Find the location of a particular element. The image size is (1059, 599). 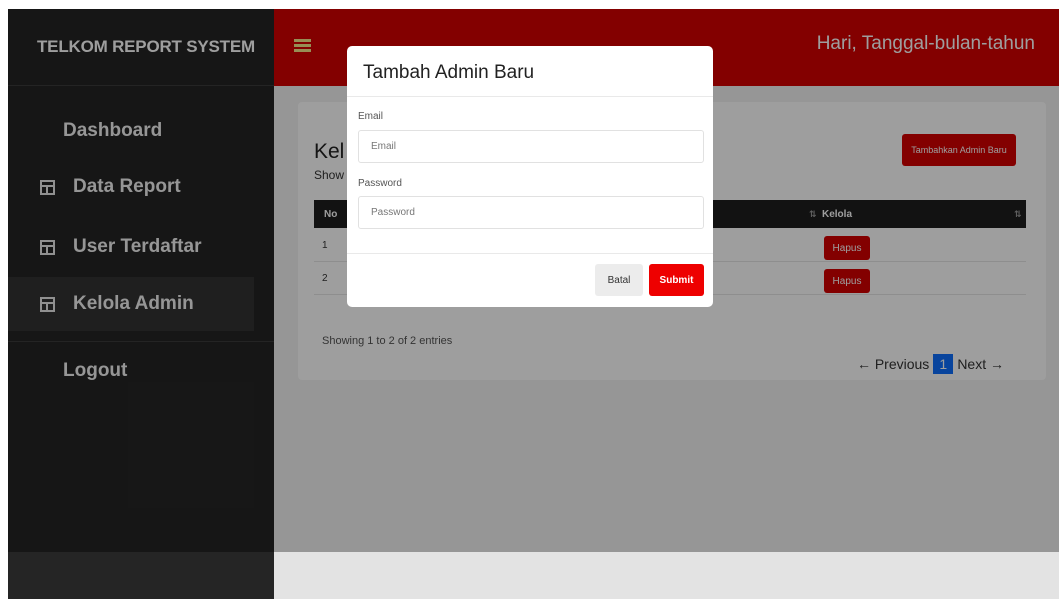

password-label: Password is located at coordinates (380, 183).